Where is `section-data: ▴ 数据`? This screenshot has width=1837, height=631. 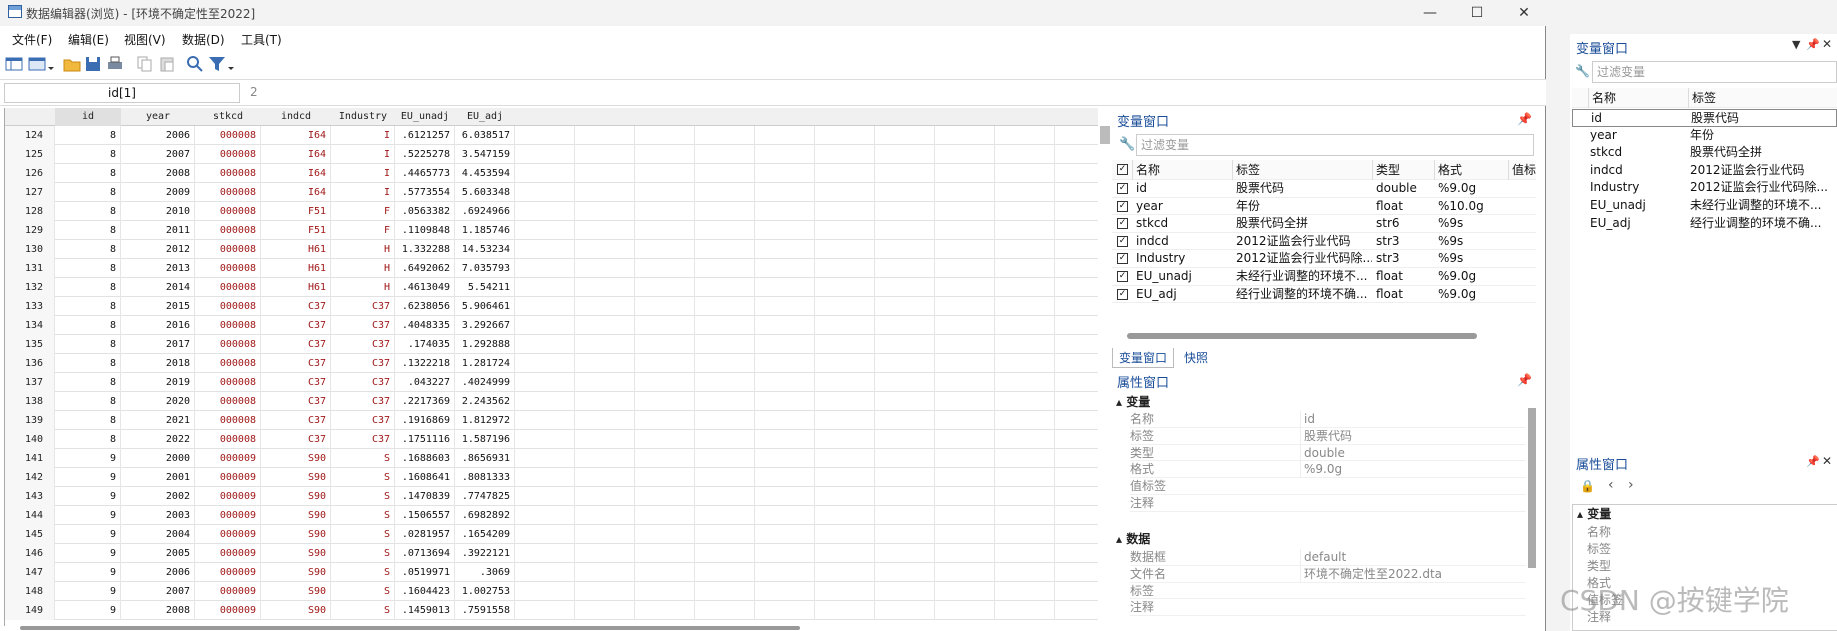 section-data: ▴ 数据 is located at coordinates (1316, 540).